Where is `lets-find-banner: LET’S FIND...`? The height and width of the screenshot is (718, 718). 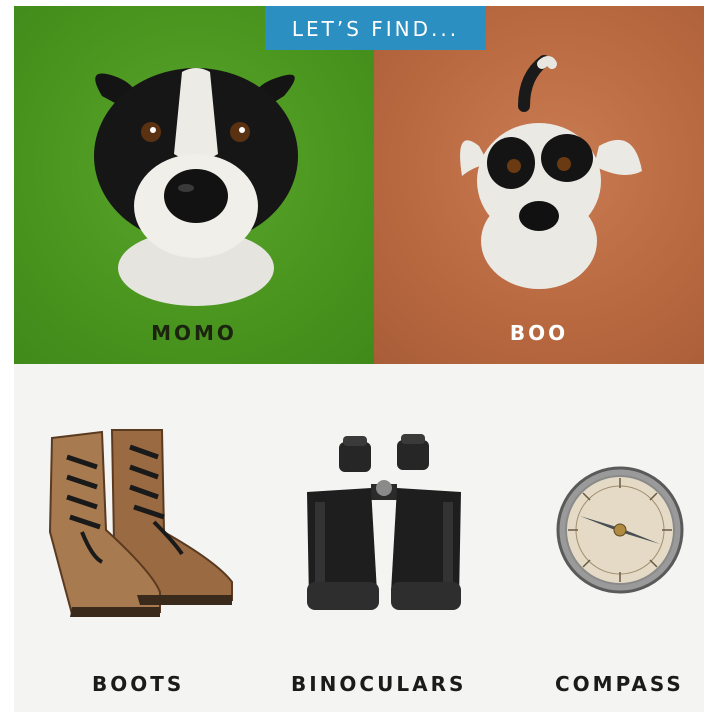 lets-find-banner: LET’S FIND... is located at coordinates (375, 28).